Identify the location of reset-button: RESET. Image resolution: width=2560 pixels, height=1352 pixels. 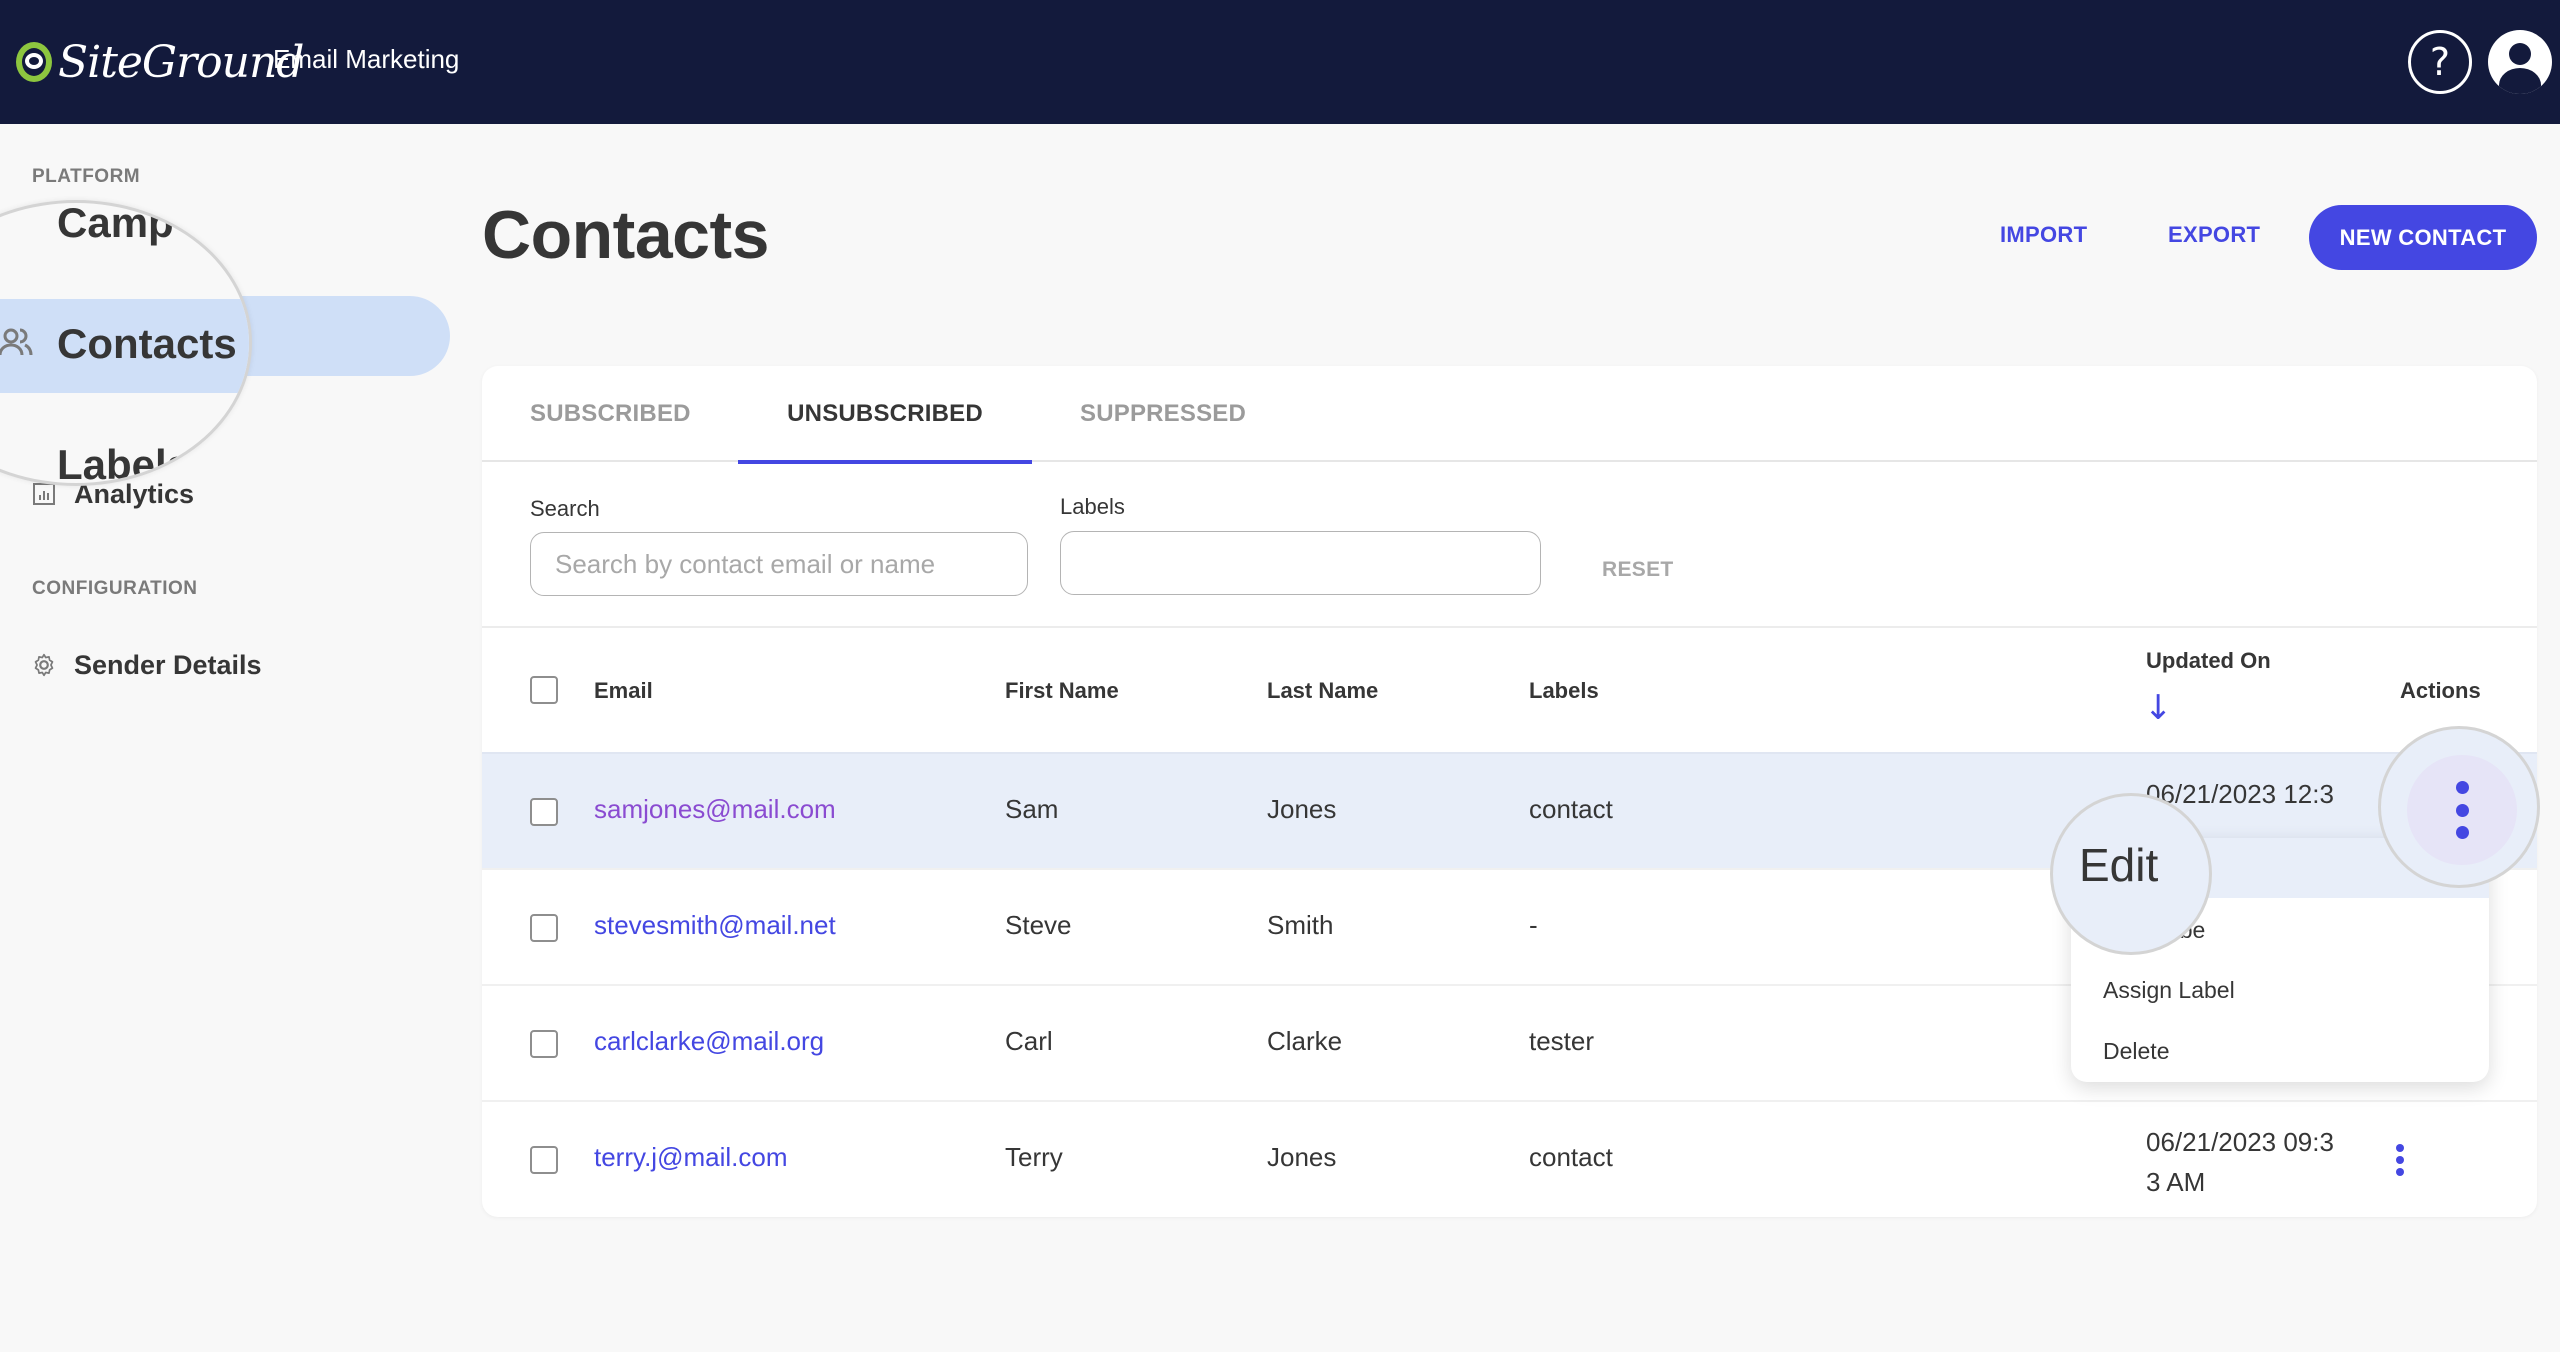
(1638, 570).